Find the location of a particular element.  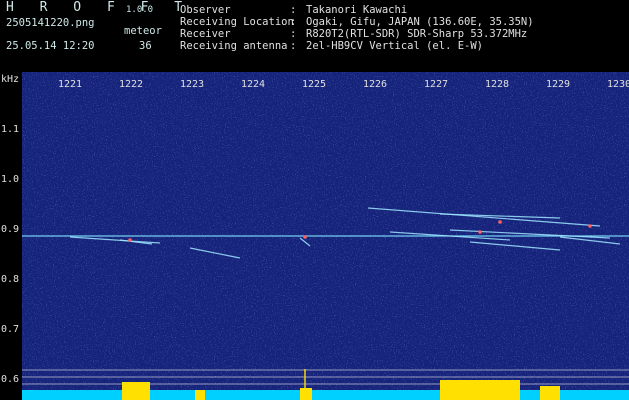

y-axis-panel is located at coordinates (11, 236).